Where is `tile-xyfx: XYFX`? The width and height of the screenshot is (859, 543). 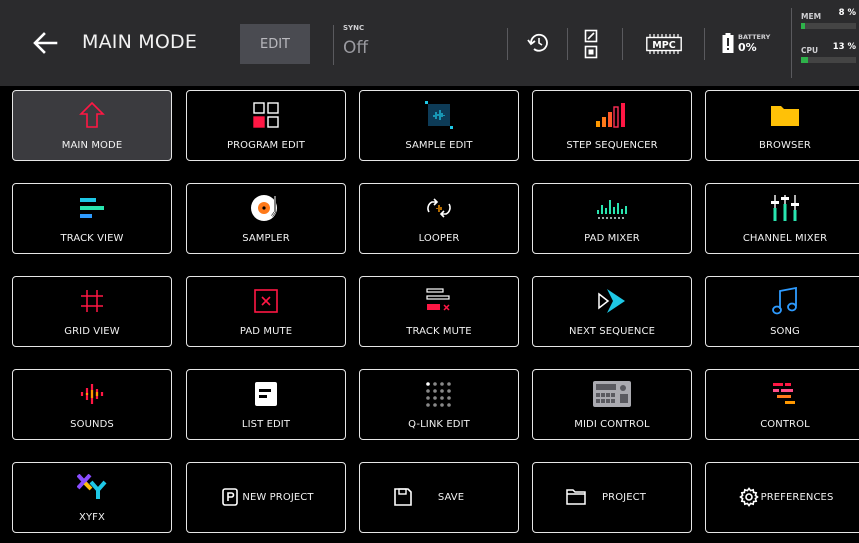
tile-xyfx: XYFX is located at coordinates (92, 497).